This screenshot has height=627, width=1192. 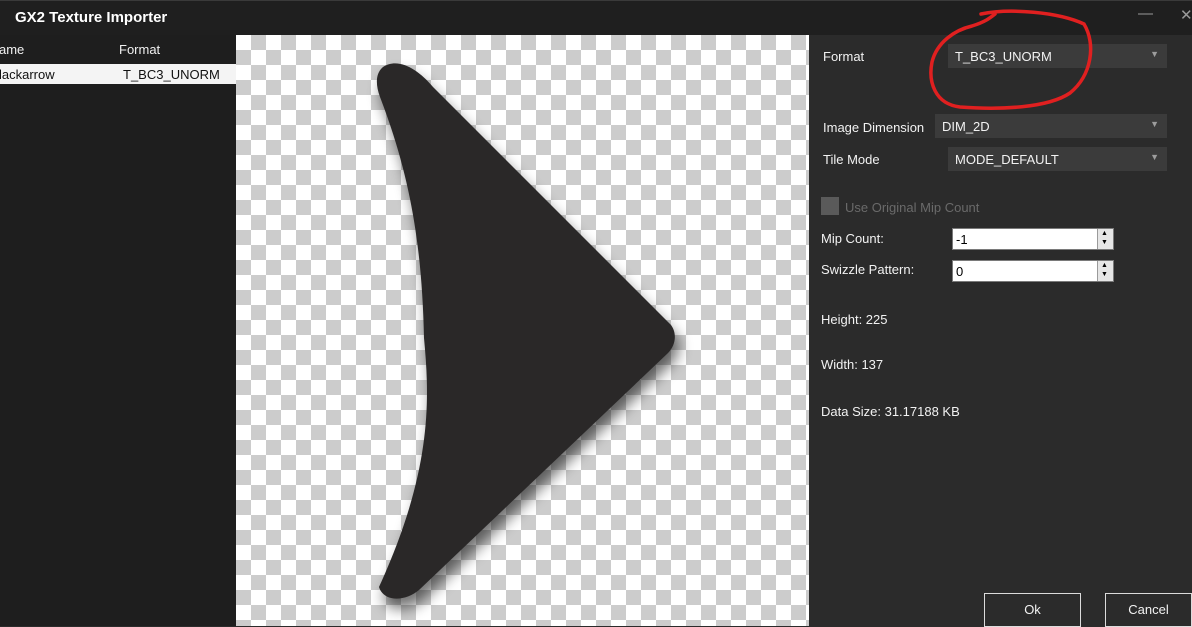 I want to click on texture-name: lackarrow, so click(x=27, y=74).